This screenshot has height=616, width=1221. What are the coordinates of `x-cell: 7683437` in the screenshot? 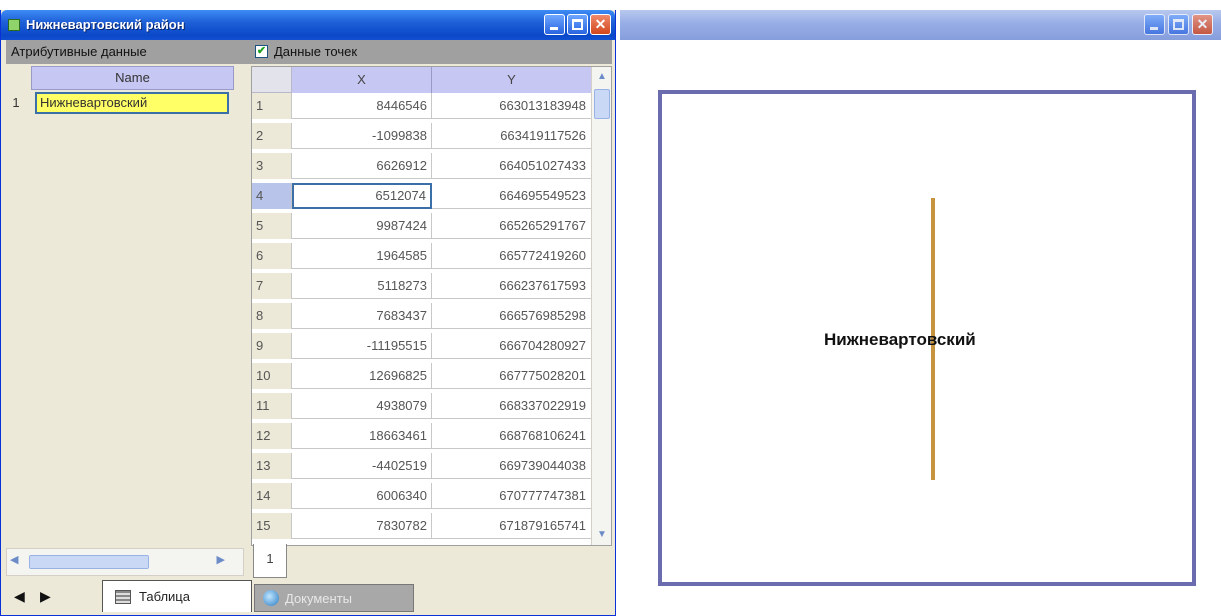 It's located at (362, 316).